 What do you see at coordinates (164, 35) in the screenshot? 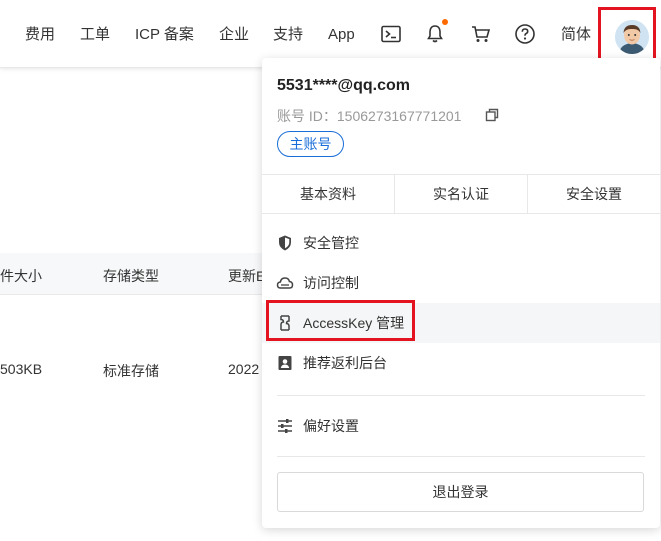
I see `nav-icp-filing: ICP 备案` at bounding box center [164, 35].